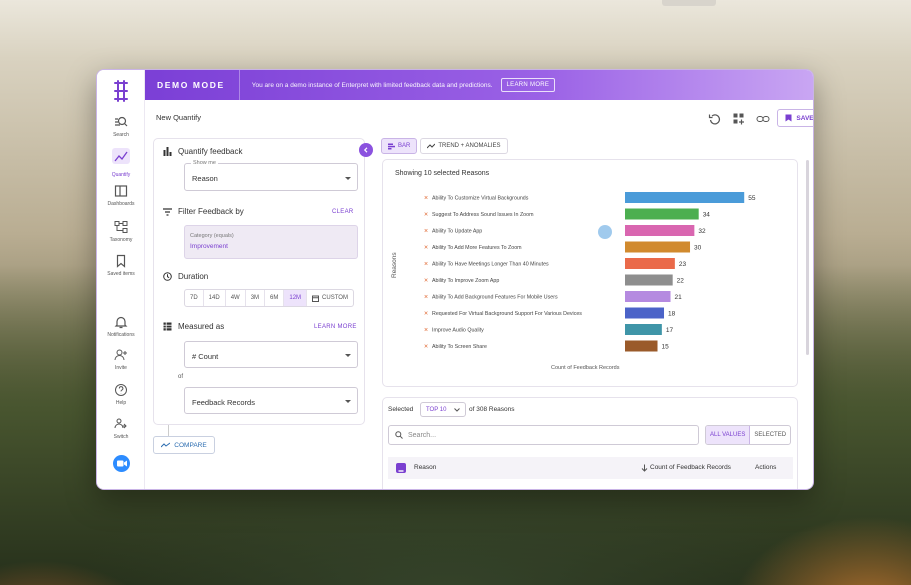 This screenshot has height=585, width=911. What do you see at coordinates (585, 368) in the screenshot?
I see `chart-x-axis-label: Count of Feedback Records` at bounding box center [585, 368].